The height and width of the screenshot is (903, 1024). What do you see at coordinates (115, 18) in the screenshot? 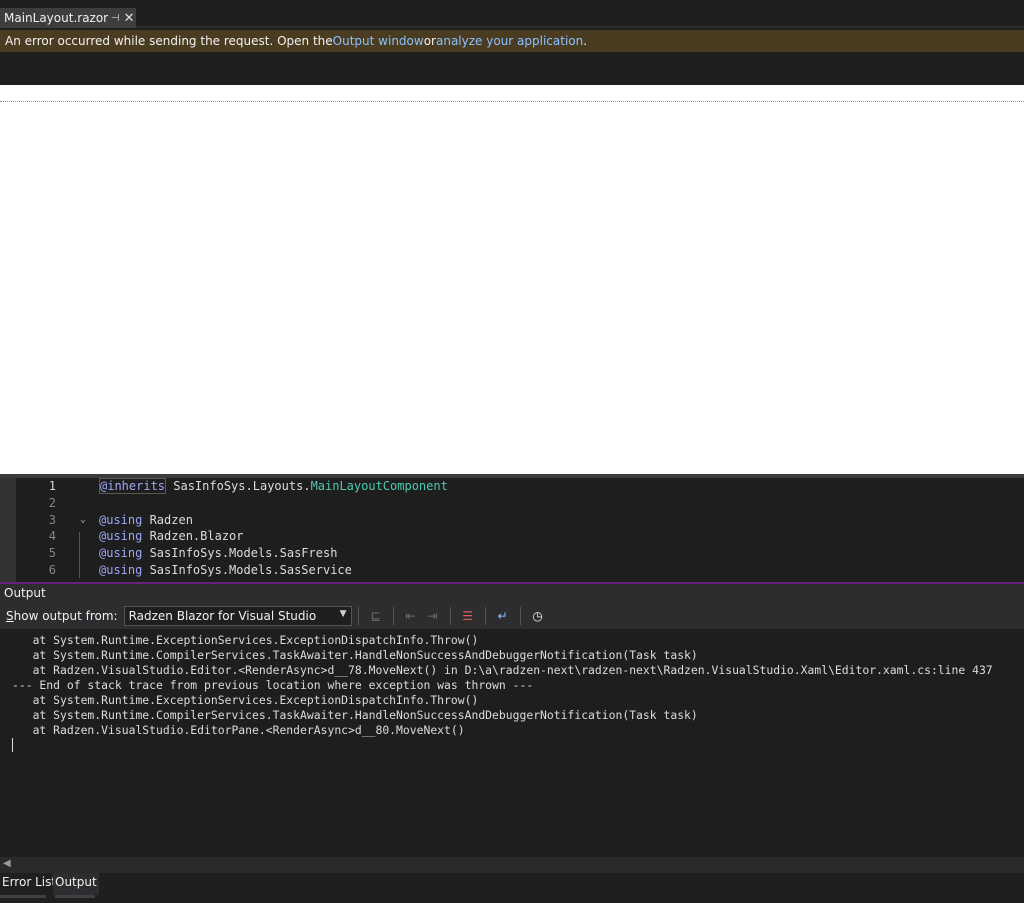
I see `pin-icon: ⊣` at bounding box center [115, 18].